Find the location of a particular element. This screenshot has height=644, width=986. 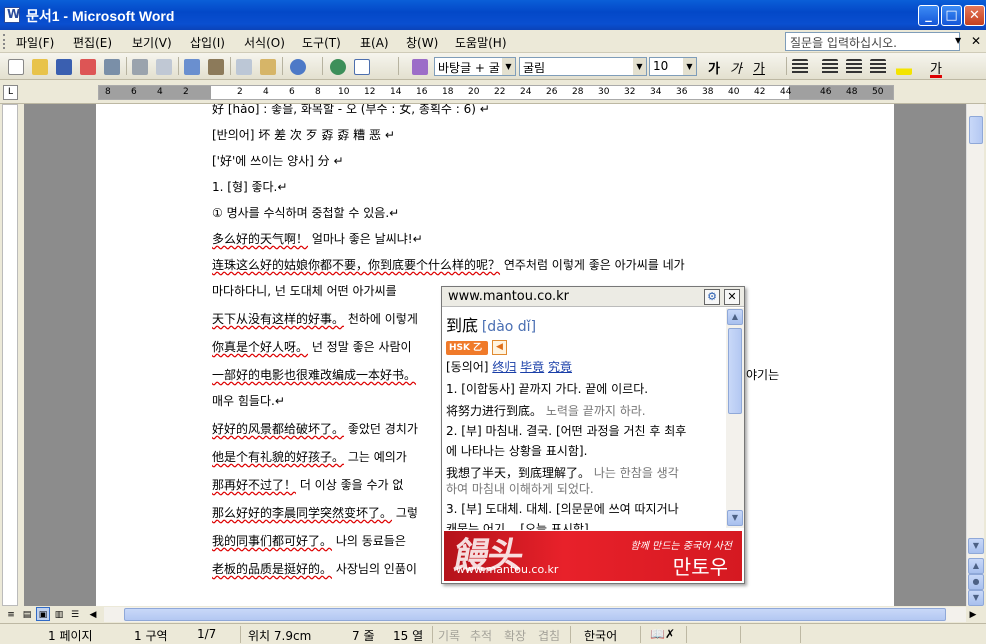

doc-line: 那再好不过了！ 더 이상 좋을 수가 없 is located at coordinates (307, 484).